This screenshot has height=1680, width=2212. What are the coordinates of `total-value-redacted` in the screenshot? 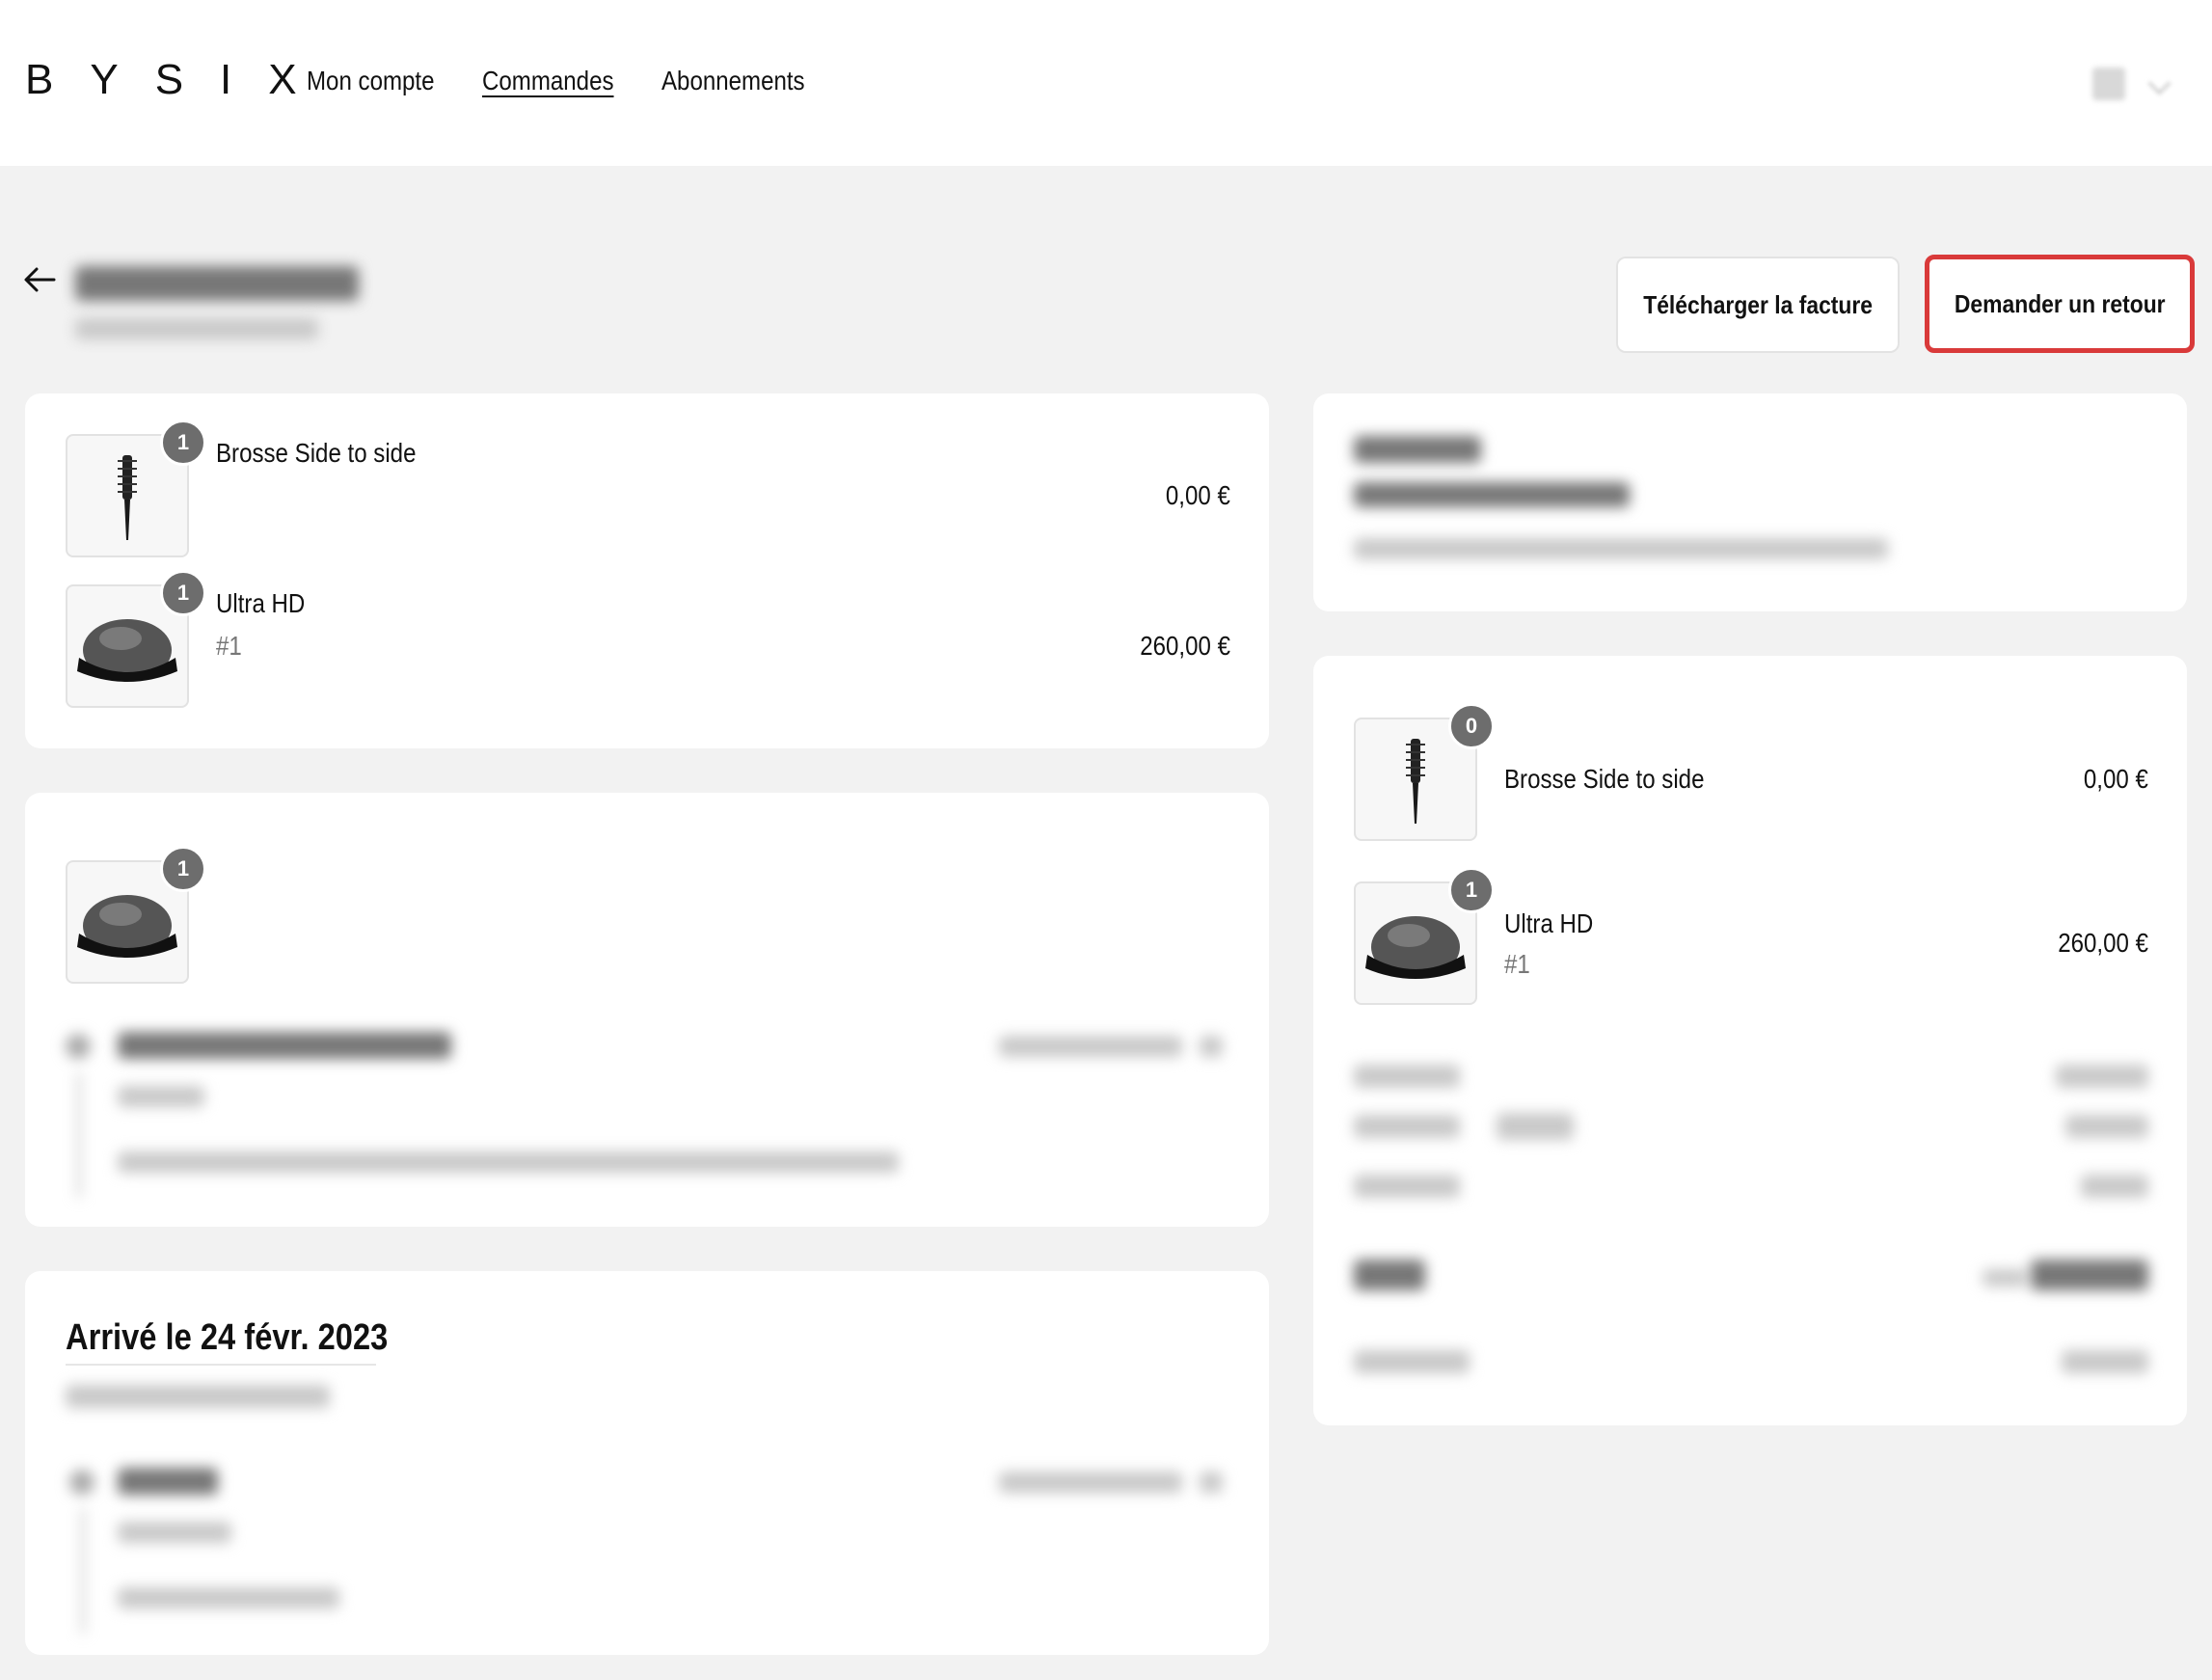 It's located at (2089, 1275).